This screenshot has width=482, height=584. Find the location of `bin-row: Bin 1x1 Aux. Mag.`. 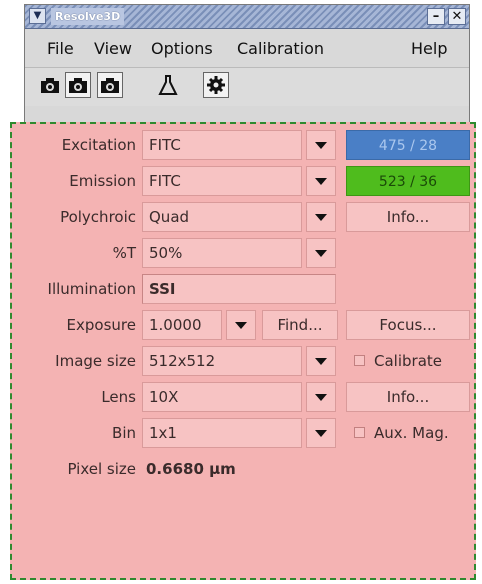

bin-row: Bin 1x1 Aux. Mag. is located at coordinates (243, 434).